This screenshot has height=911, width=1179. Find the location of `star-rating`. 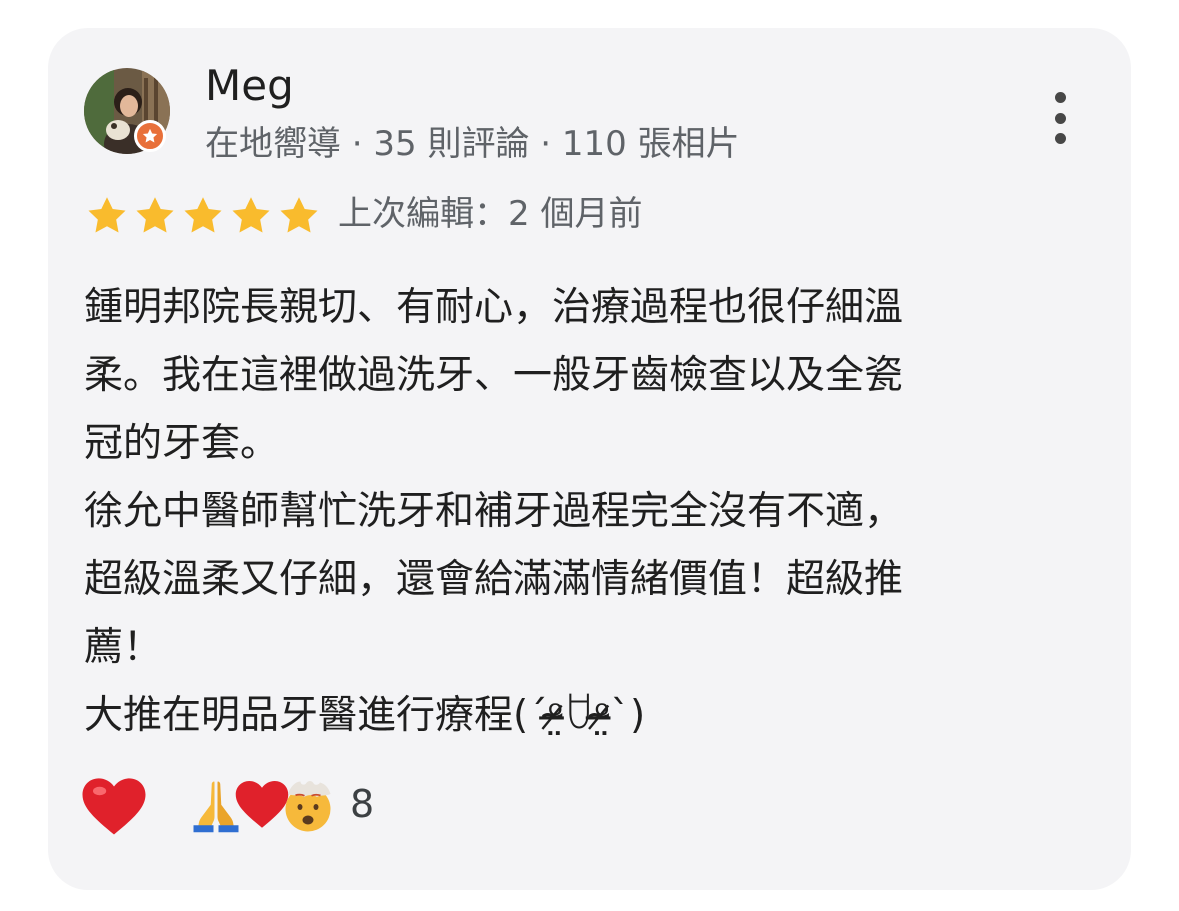

star-rating is located at coordinates (203, 216).